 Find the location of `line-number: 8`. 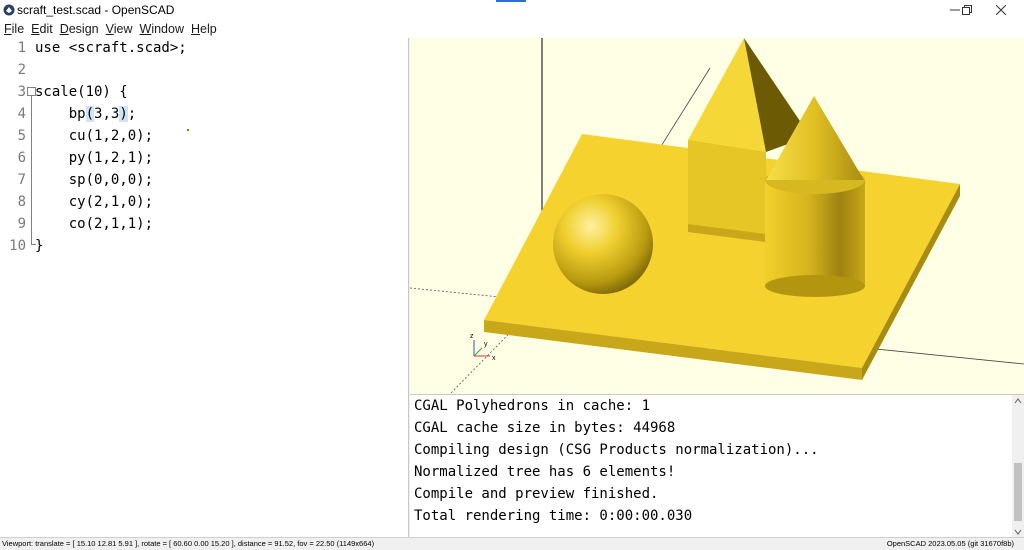

line-number: 8 is located at coordinates (21, 202).